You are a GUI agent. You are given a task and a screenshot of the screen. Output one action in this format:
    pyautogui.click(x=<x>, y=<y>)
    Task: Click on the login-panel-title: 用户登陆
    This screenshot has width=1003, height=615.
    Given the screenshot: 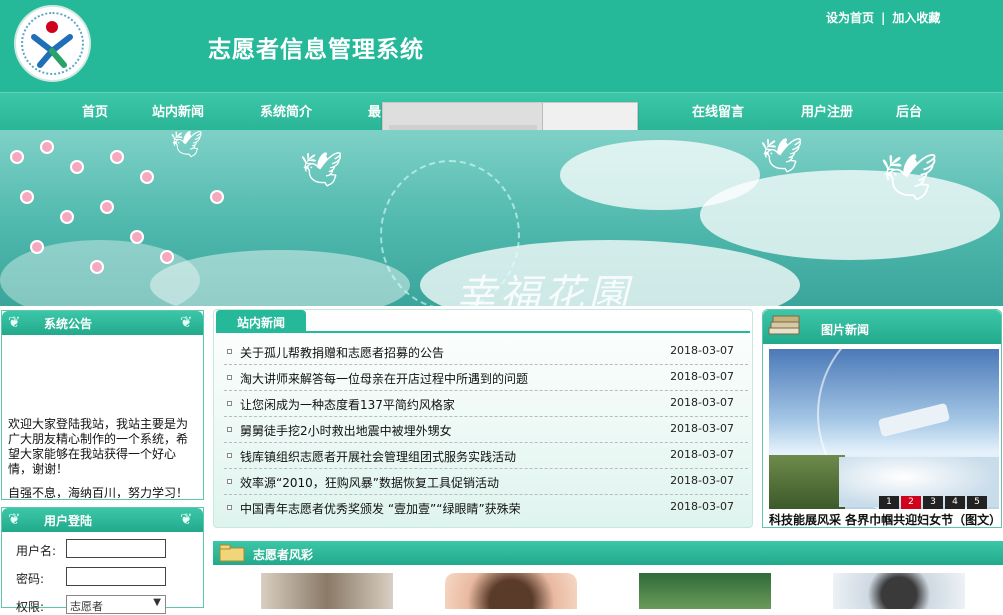 What is the action you would take?
    pyautogui.click(x=68, y=521)
    